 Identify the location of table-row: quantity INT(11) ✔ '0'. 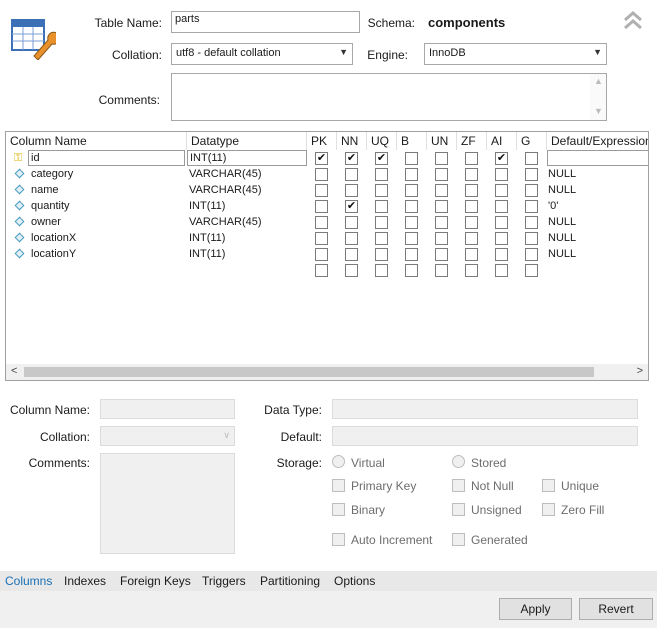
(327, 206).